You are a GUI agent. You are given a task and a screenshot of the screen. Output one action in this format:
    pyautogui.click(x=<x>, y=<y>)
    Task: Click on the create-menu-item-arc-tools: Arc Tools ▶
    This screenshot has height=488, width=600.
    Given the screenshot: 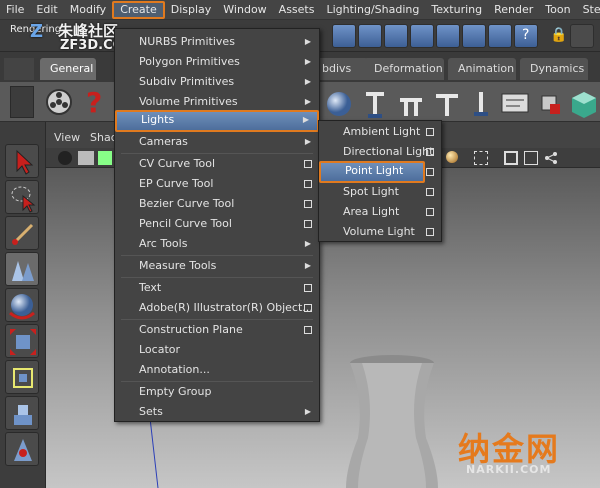 What is the action you would take?
    pyautogui.click(x=217, y=244)
    